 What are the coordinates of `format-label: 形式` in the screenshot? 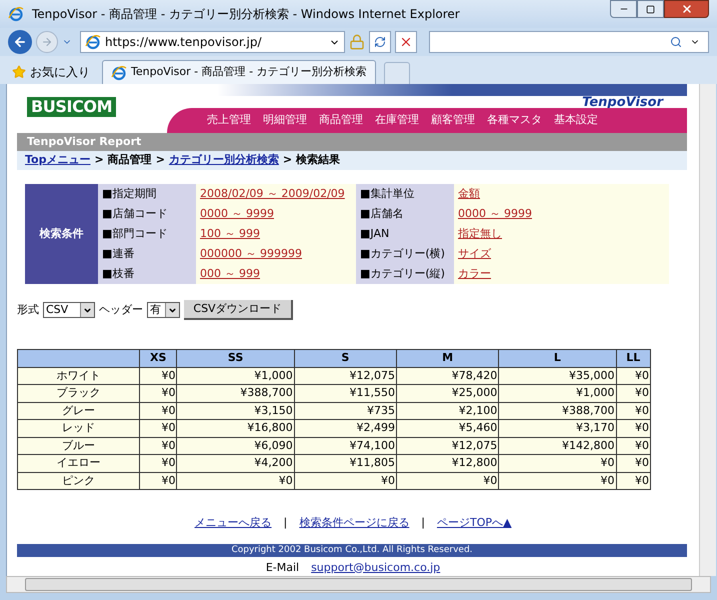 It's located at (28, 310).